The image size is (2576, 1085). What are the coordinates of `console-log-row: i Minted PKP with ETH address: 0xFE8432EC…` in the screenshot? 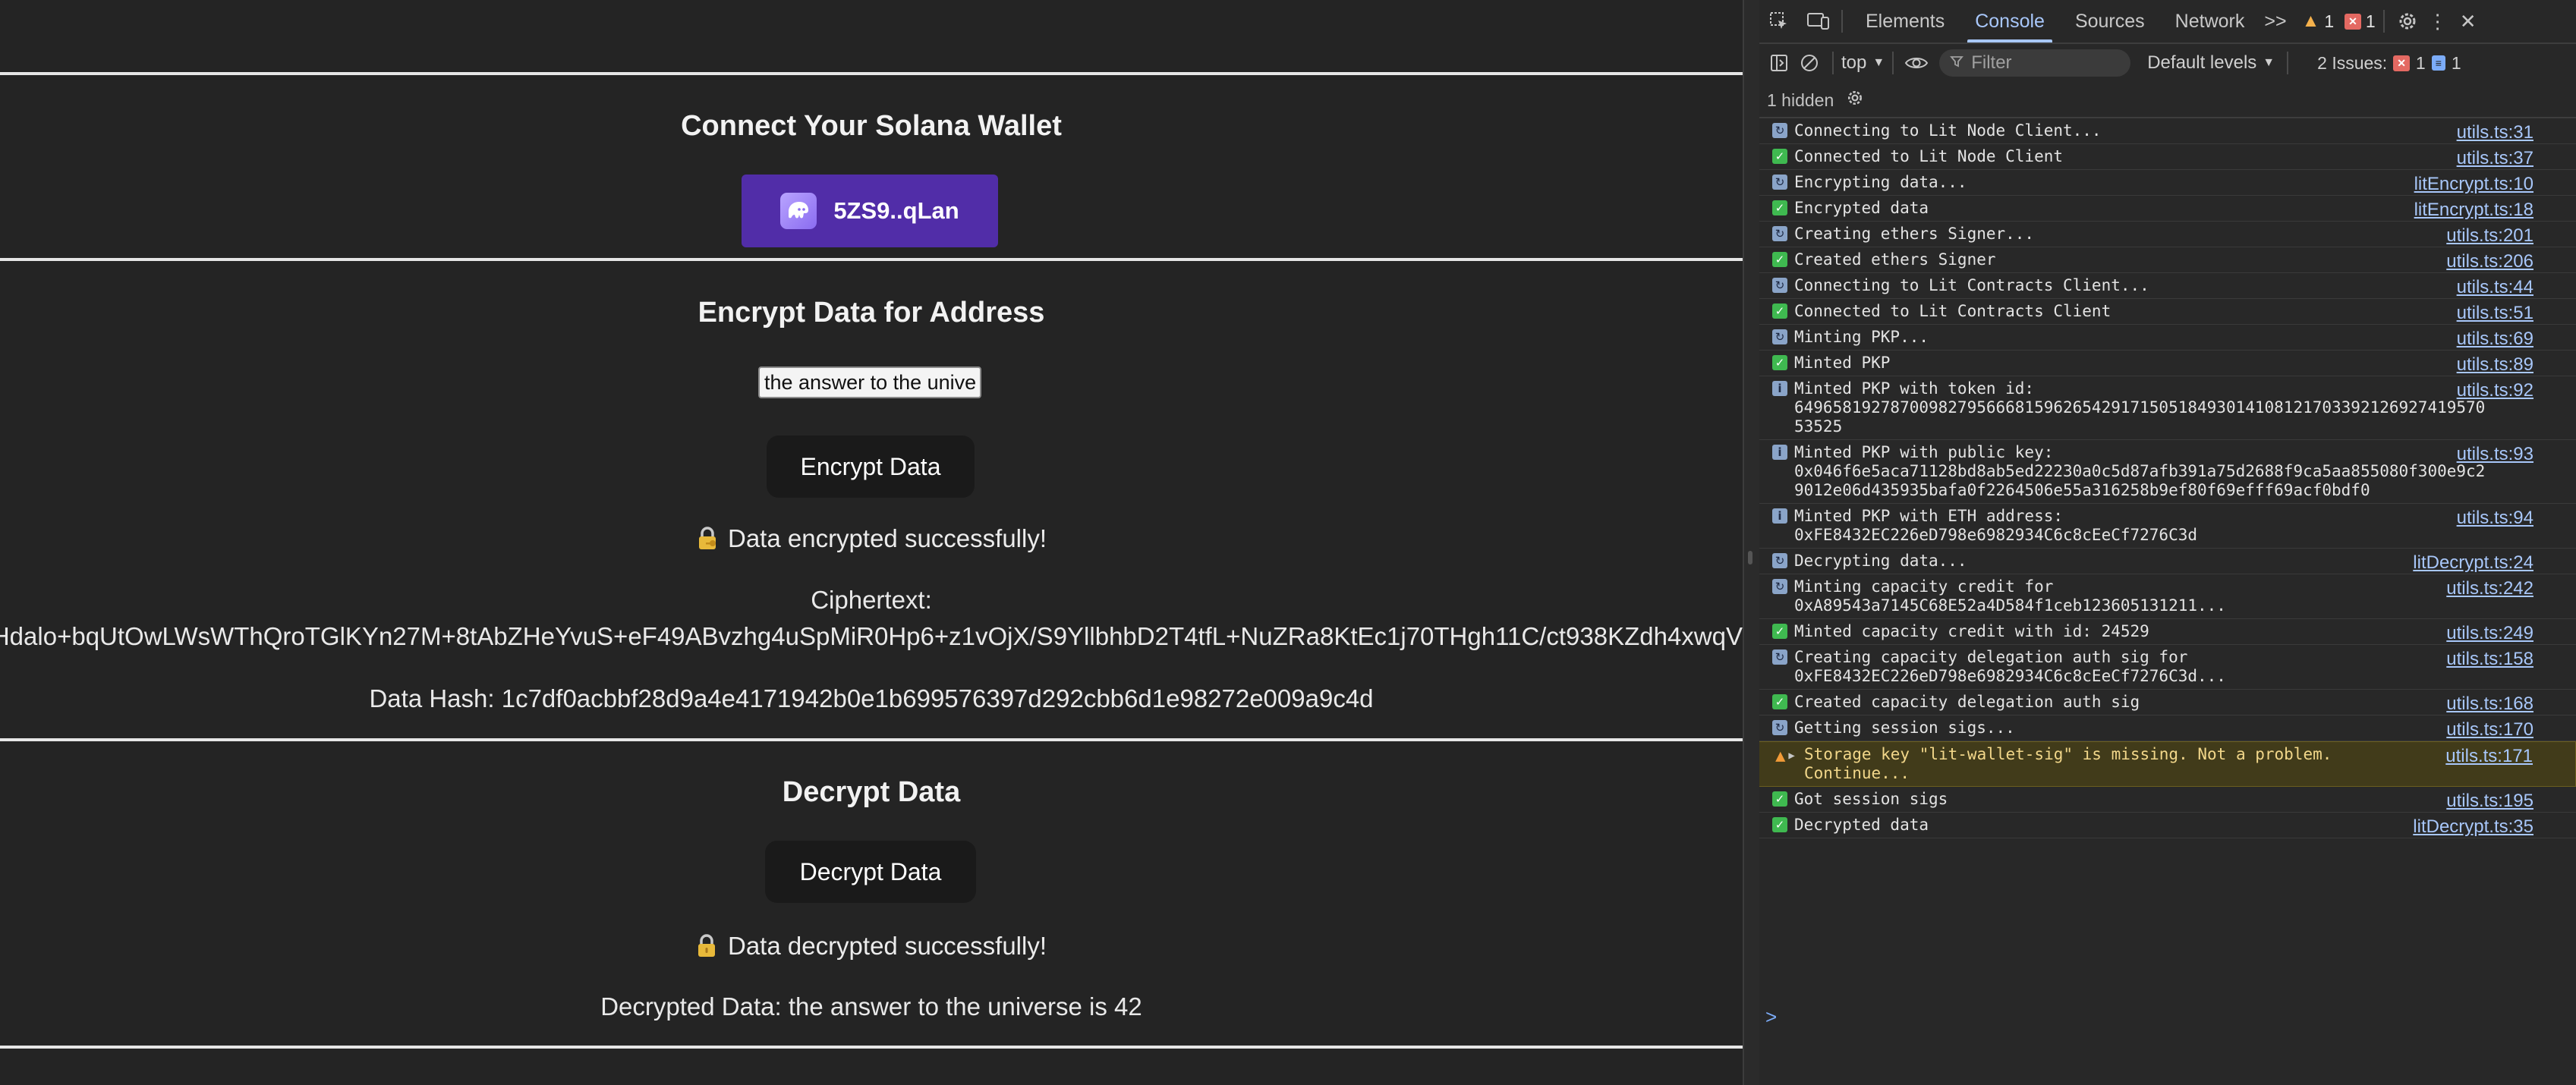 It's located at (2167, 526).